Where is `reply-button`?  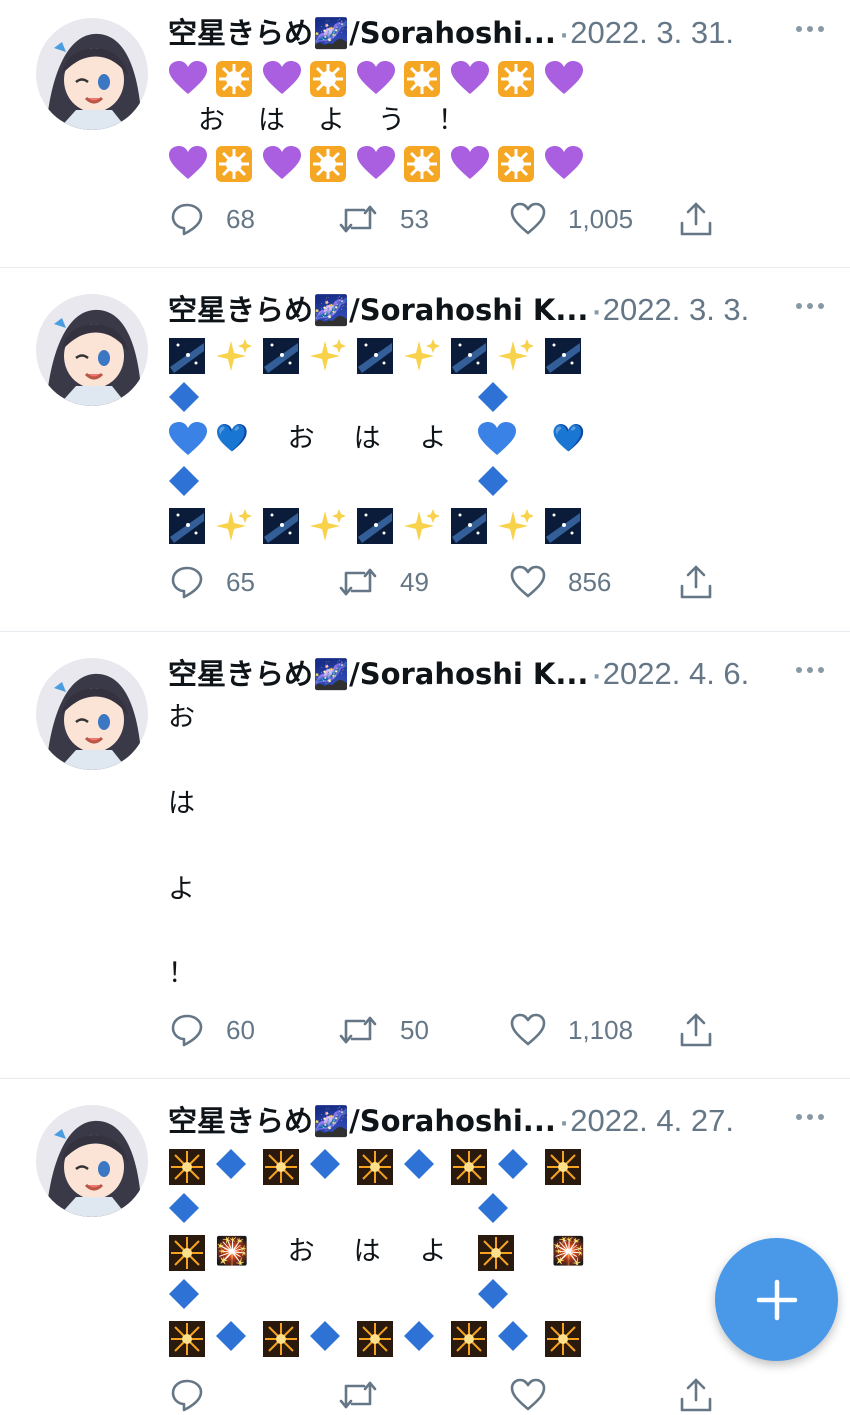 reply-button is located at coordinates (198, 1395).